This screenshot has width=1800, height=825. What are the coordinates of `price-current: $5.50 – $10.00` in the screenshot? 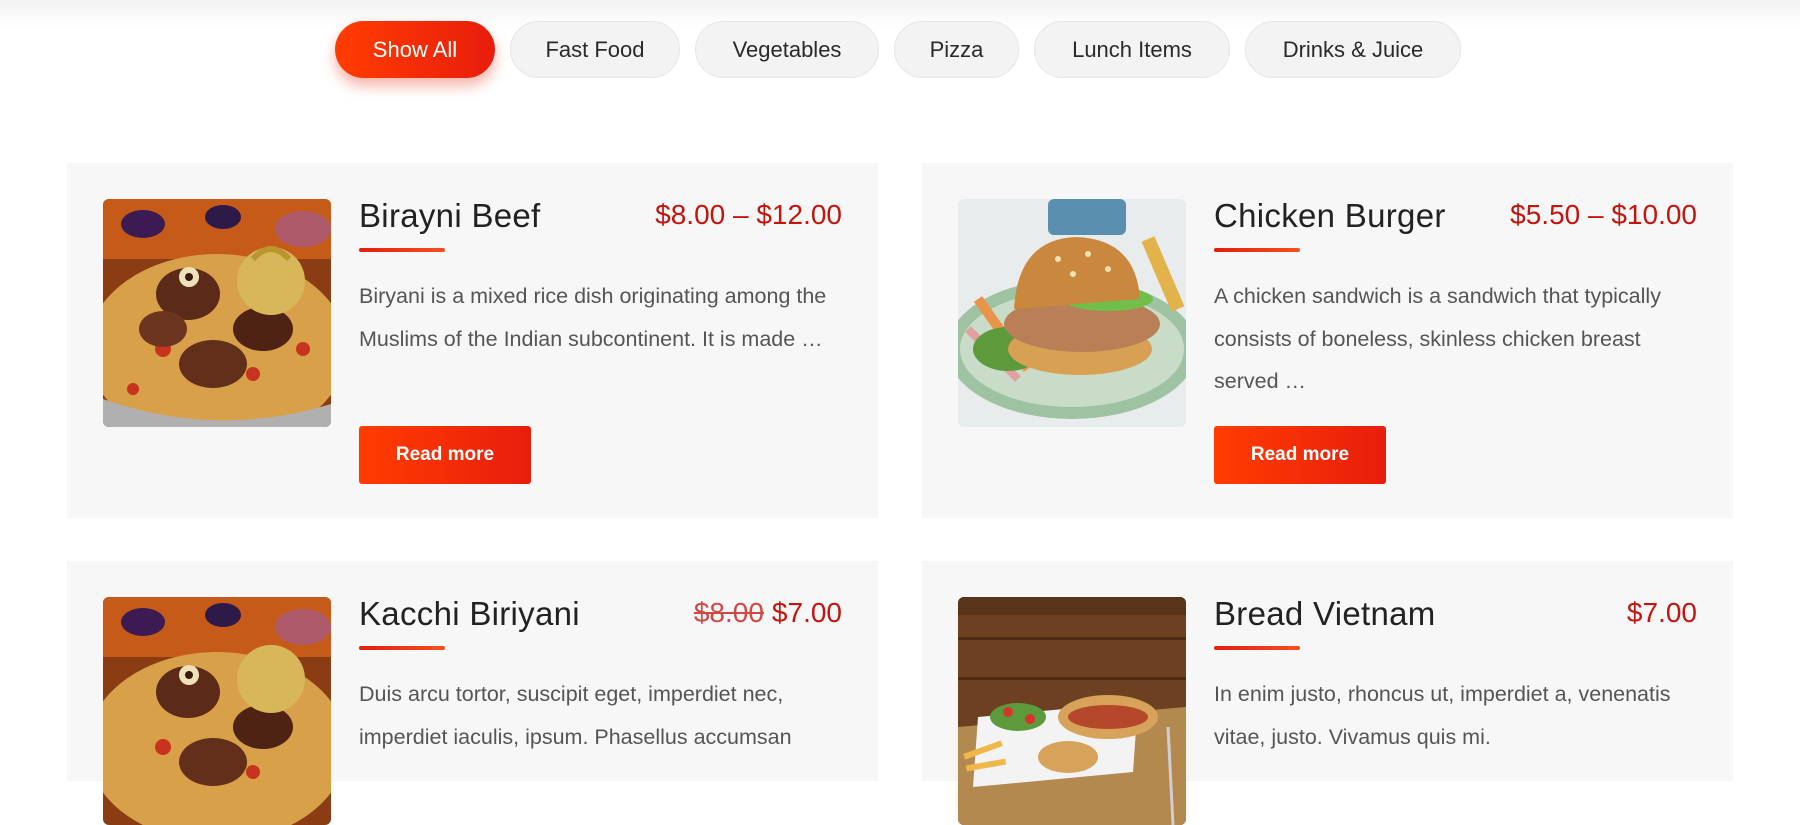 It's located at (1603, 214).